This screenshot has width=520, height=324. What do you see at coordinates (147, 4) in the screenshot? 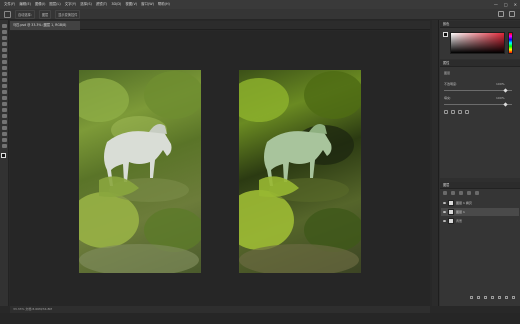
I see `menu-window: 窗口(W)` at bounding box center [147, 4].